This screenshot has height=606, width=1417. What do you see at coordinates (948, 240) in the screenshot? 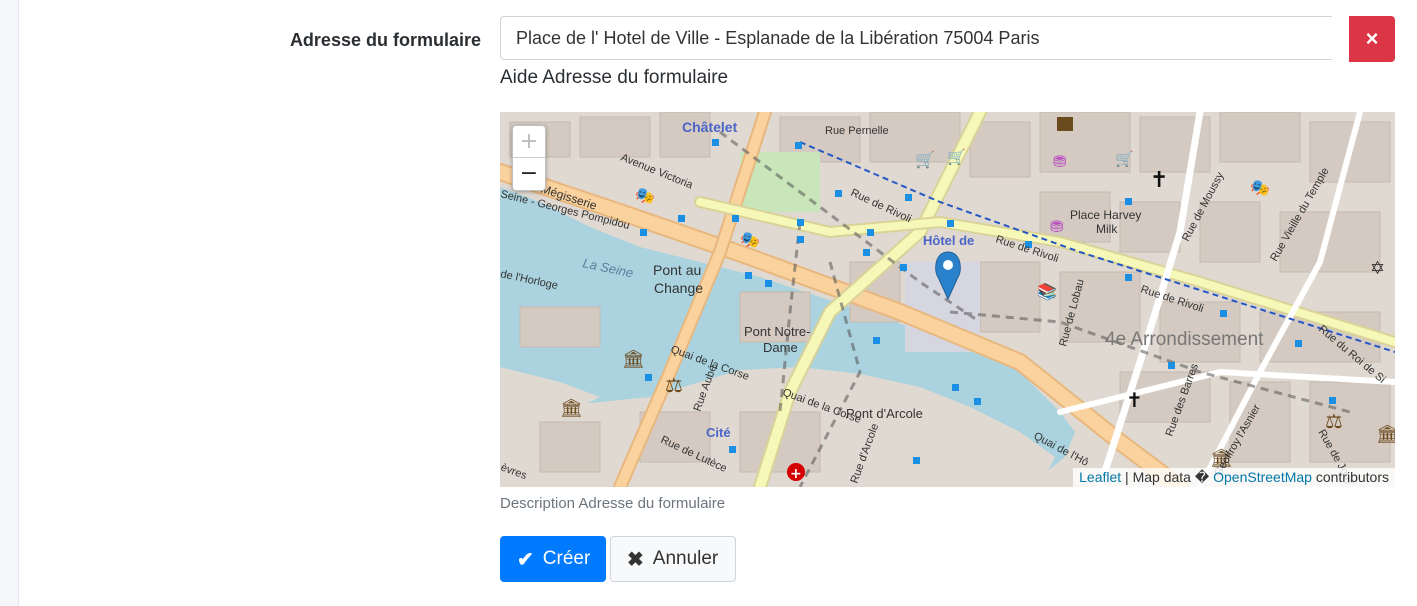
I see `label-hotel-de: Hôtel de` at bounding box center [948, 240].